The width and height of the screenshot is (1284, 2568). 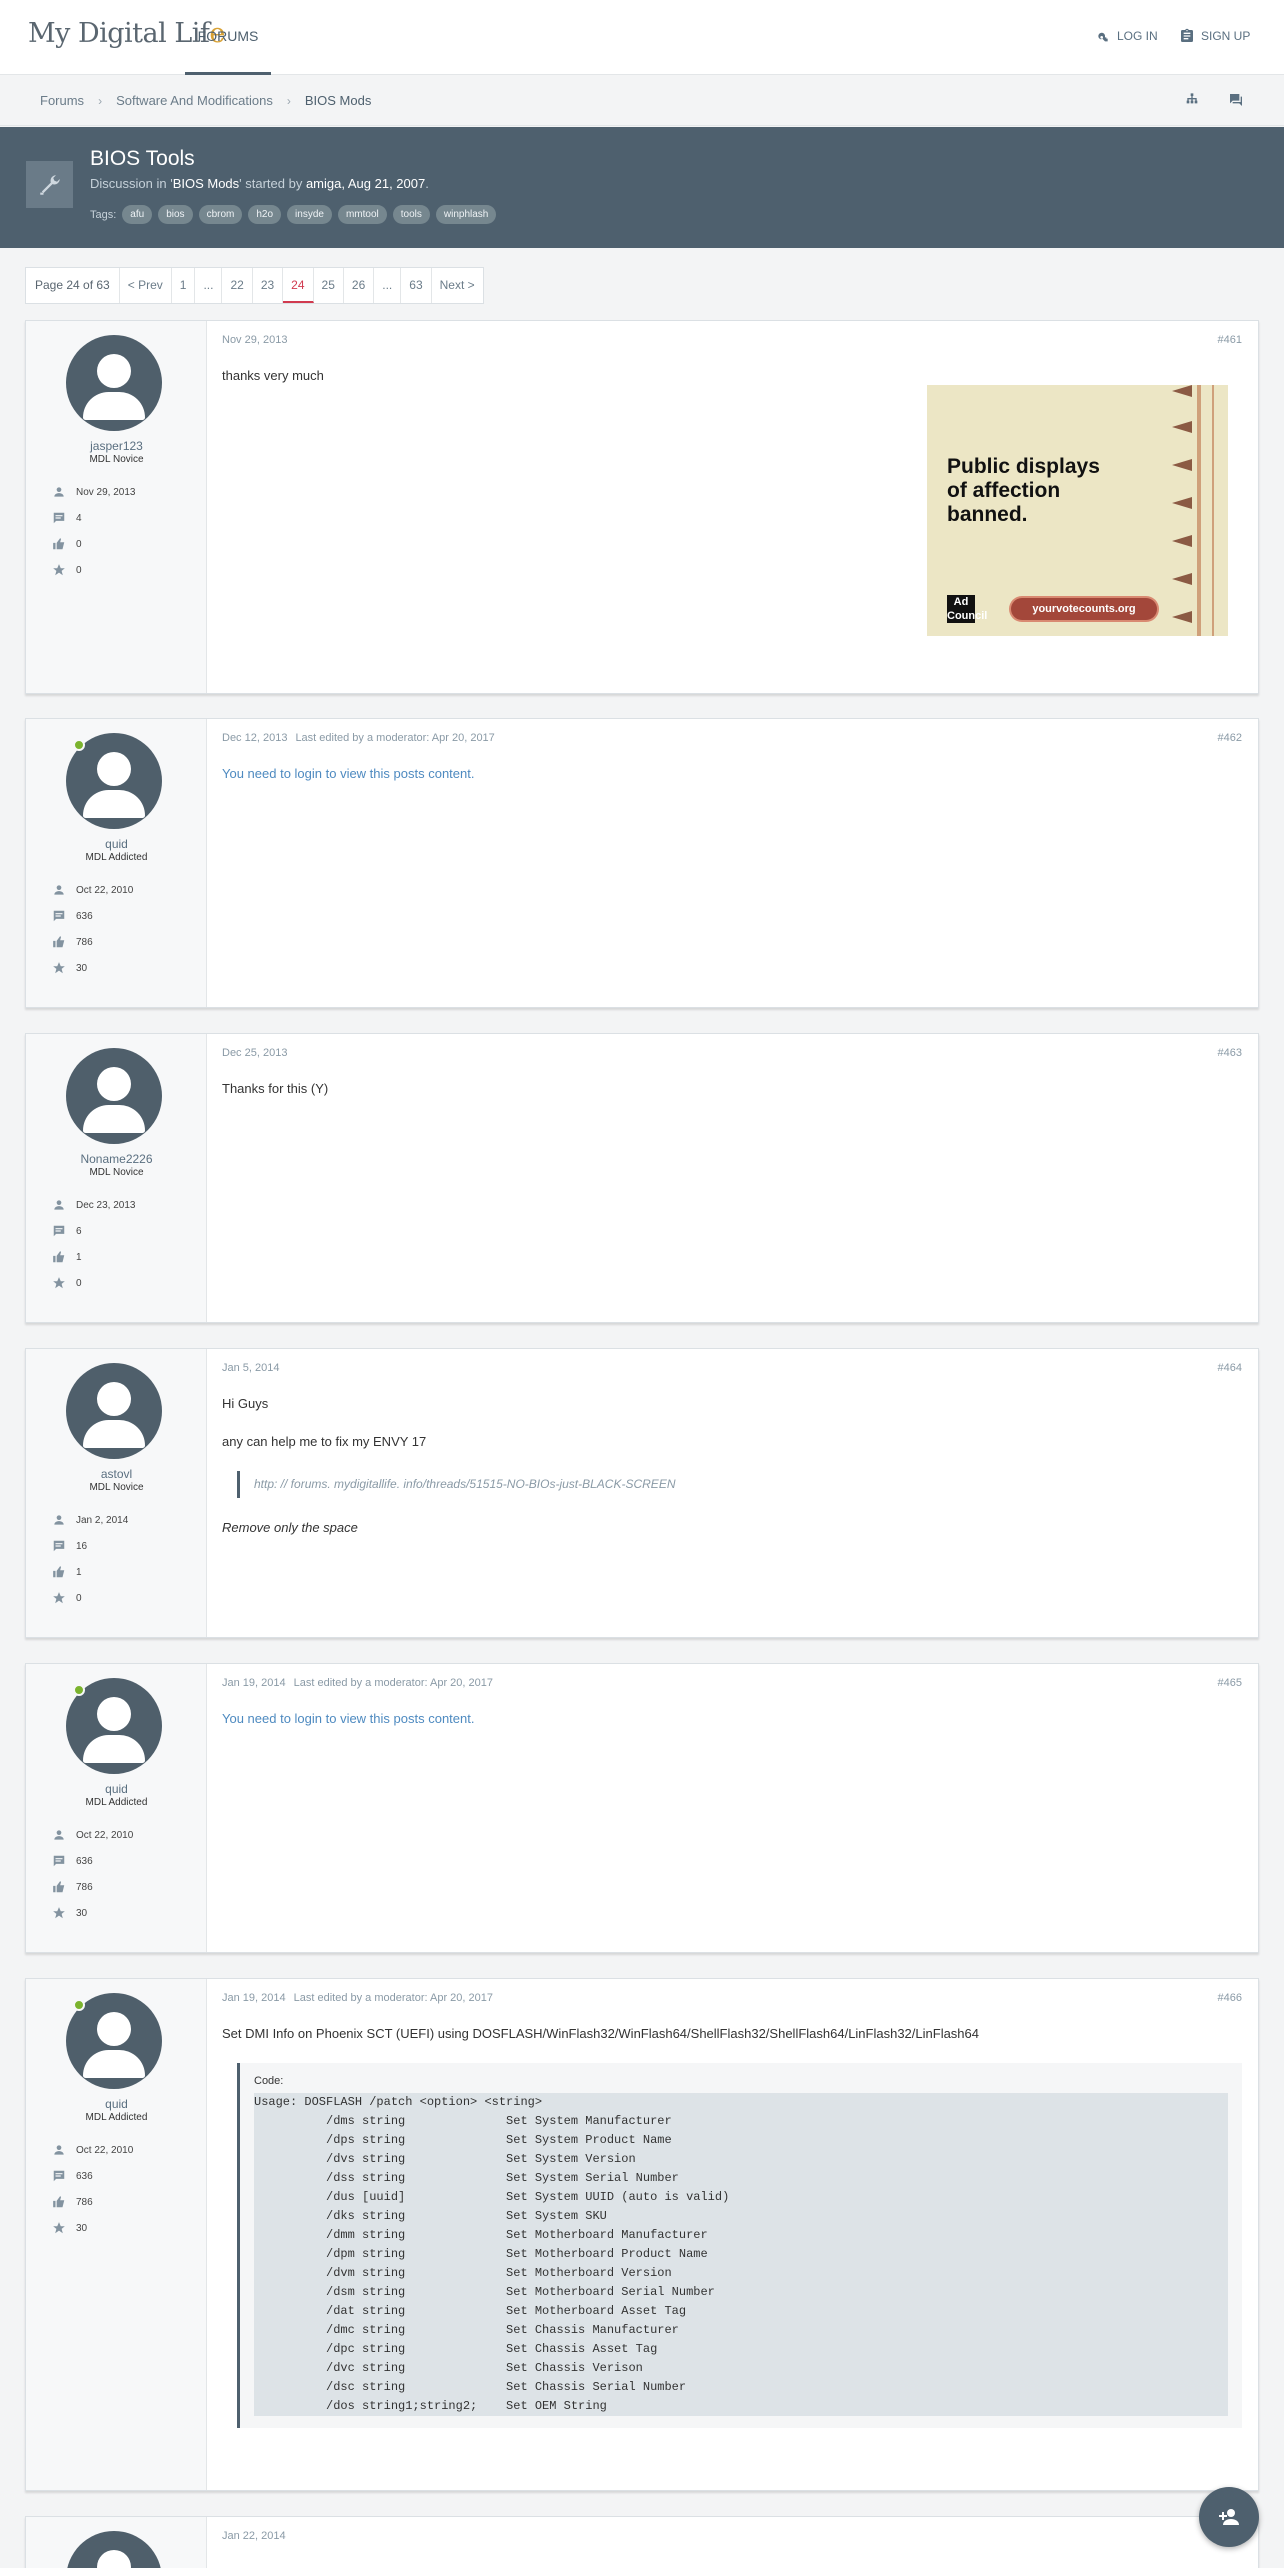 What do you see at coordinates (79, 1690) in the screenshot?
I see `online-indicator` at bounding box center [79, 1690].